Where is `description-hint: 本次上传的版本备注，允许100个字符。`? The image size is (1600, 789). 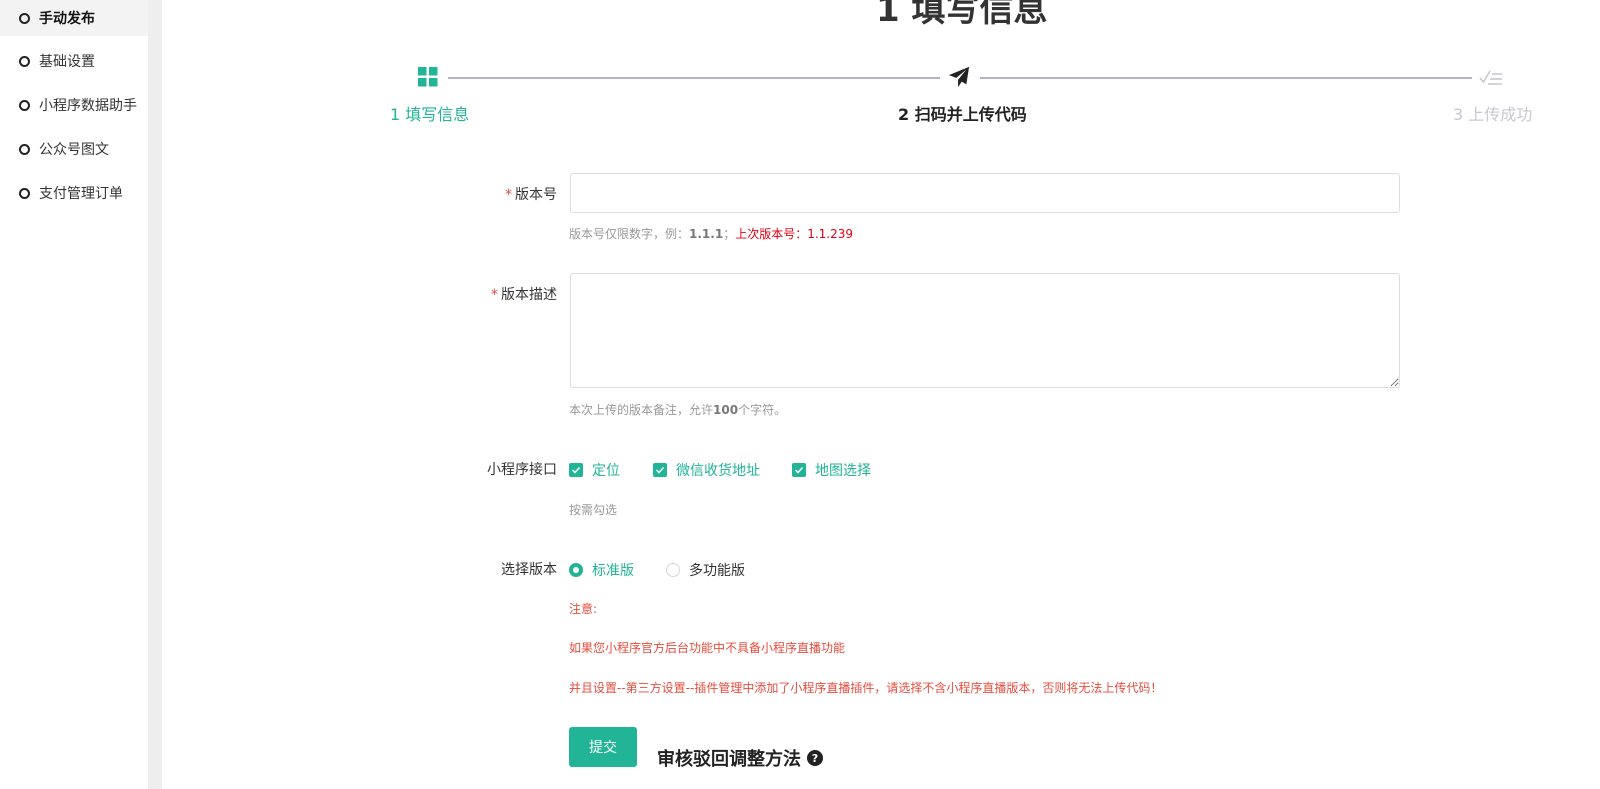 description-hint: 本次上传的版本备注，允许100个字符。 is located at coordinates (677, 409).